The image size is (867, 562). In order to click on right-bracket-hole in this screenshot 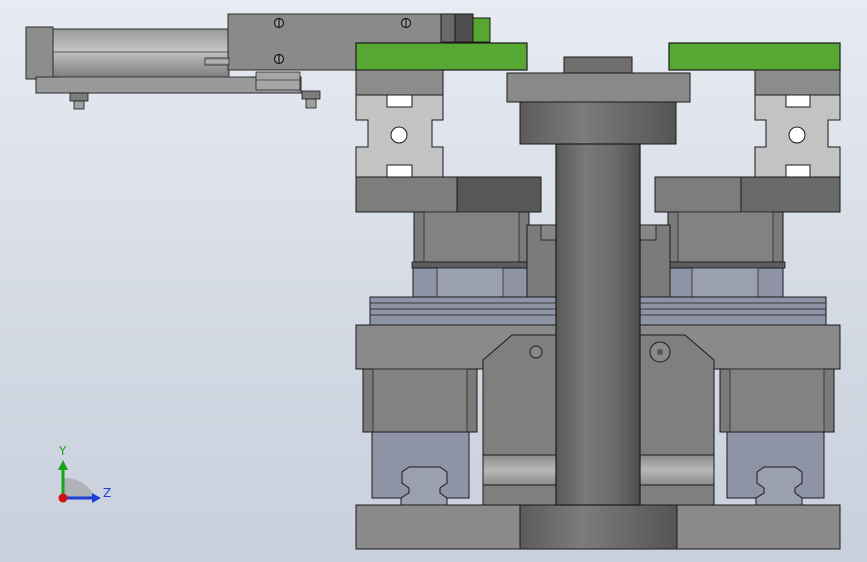, I will do `click(797, 135)`.